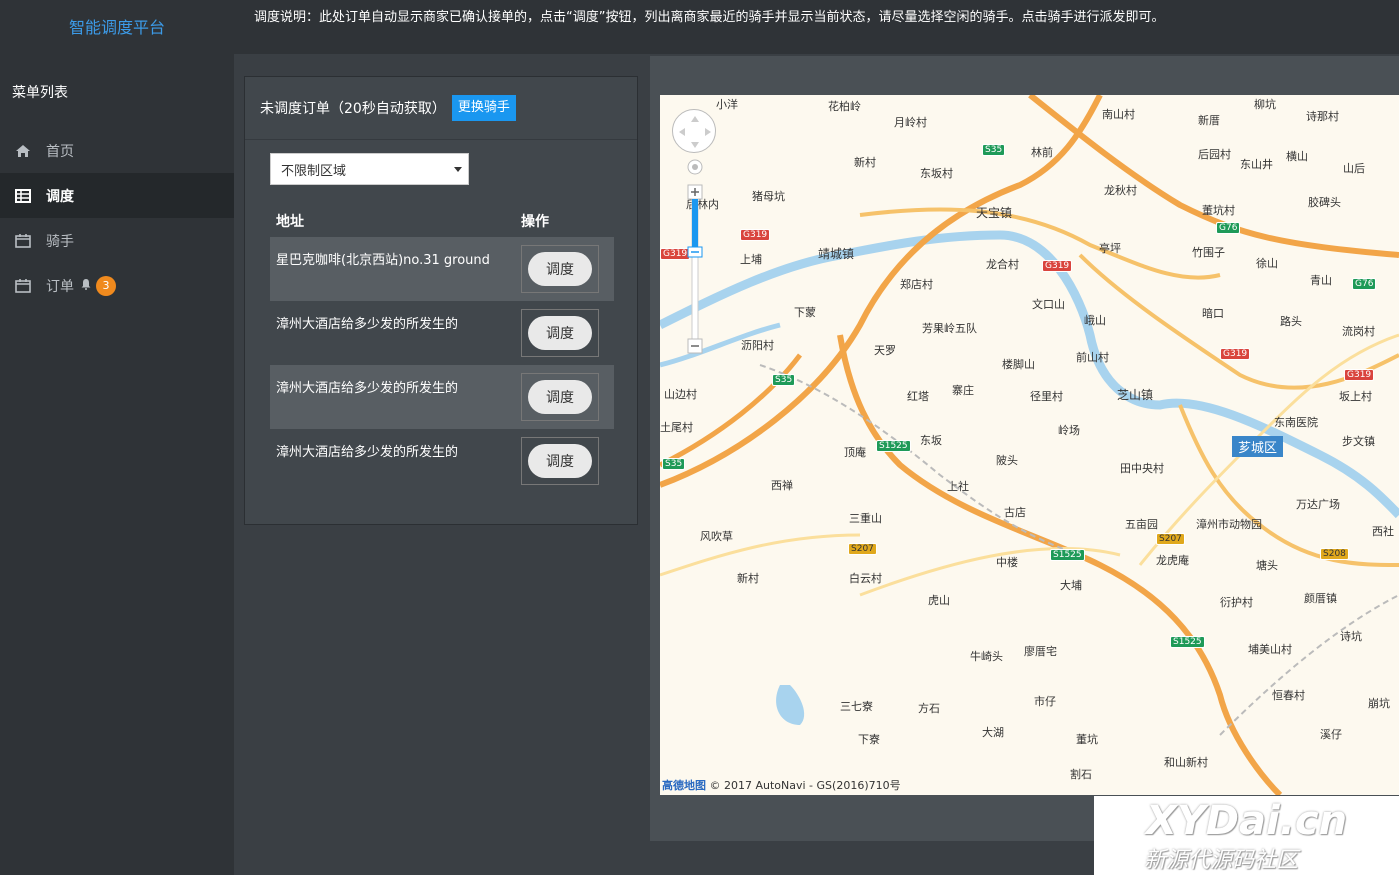 The image size is (1399, 875). What do you see at coordinates (1265, 104) in the screenshot?
I see `map-label: 柳坑` at bounding box center [1265, 104].